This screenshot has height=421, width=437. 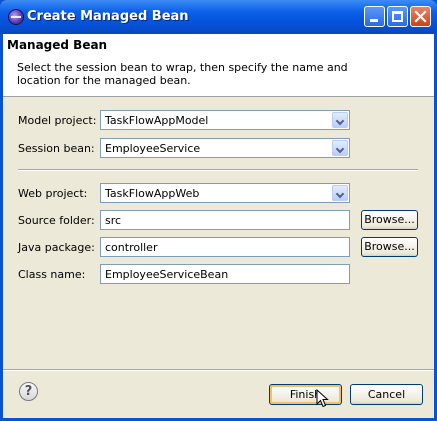 I want to click on java-package-value: controller, so click(x=131, y=247).